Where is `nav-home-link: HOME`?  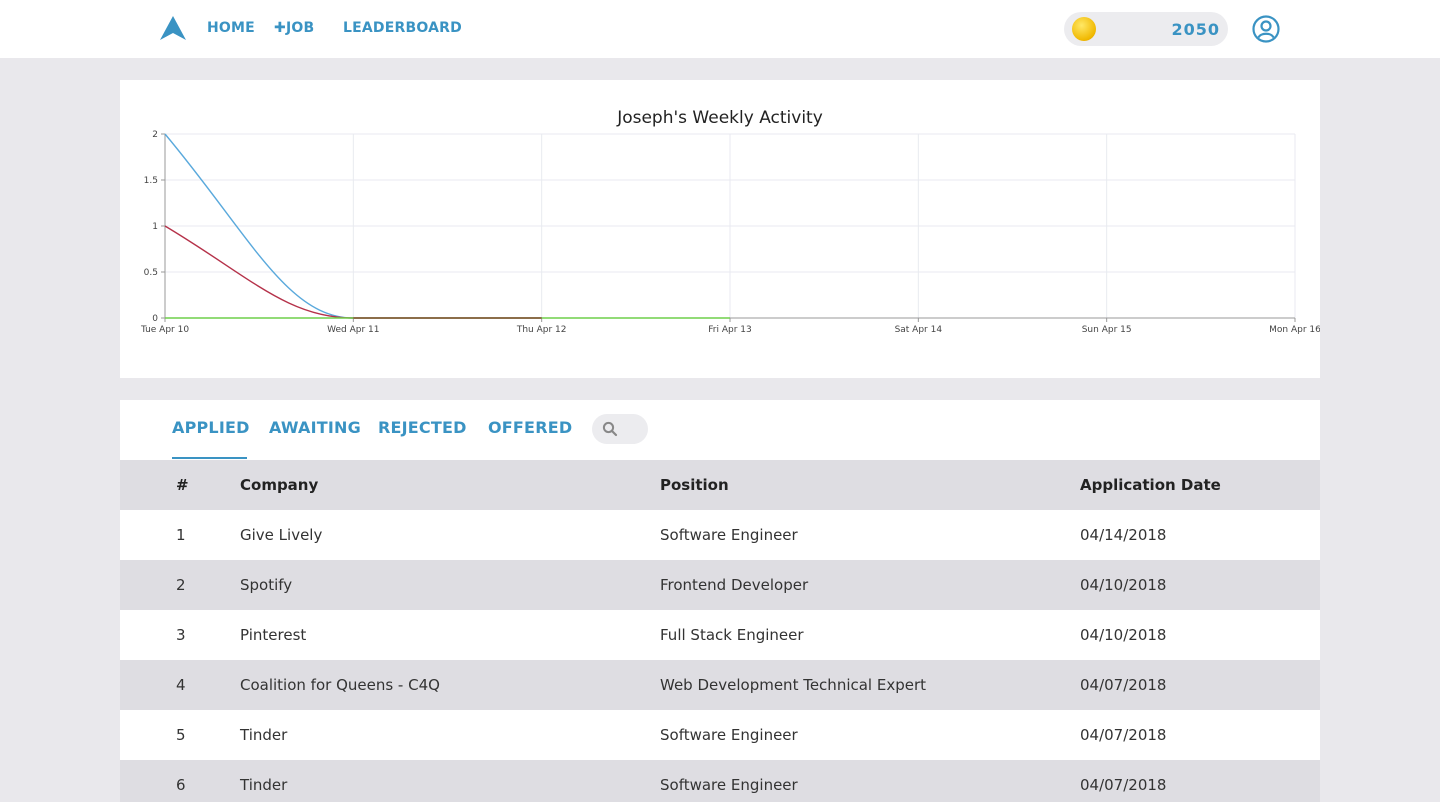
nav-home-link: HOME is located at coordinates (231, 28).